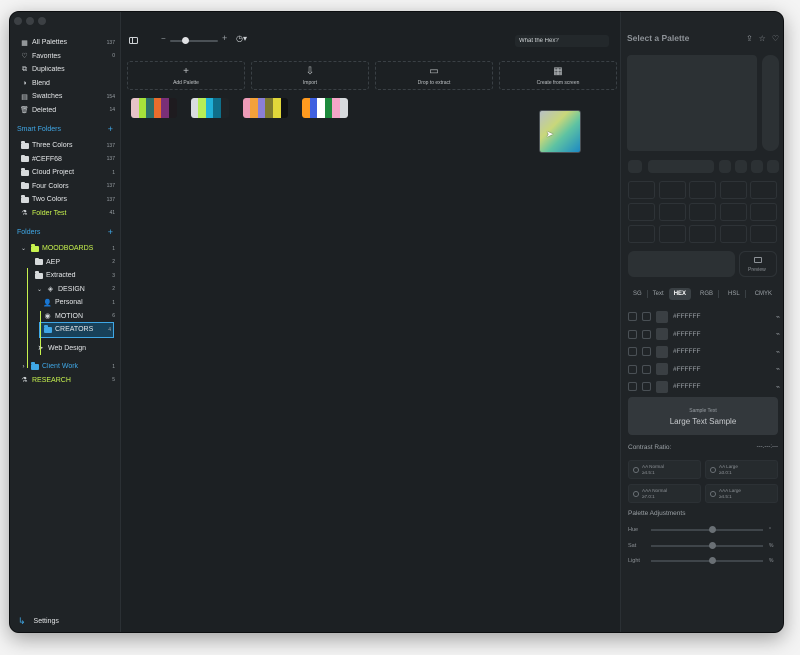 Image resolution: width=800 pixels, height=655 pixels. What do you see at coordinates (110, 129) in the screenshot?
I see `add-smart-folder-button: +` at bounding box center [110, 129].